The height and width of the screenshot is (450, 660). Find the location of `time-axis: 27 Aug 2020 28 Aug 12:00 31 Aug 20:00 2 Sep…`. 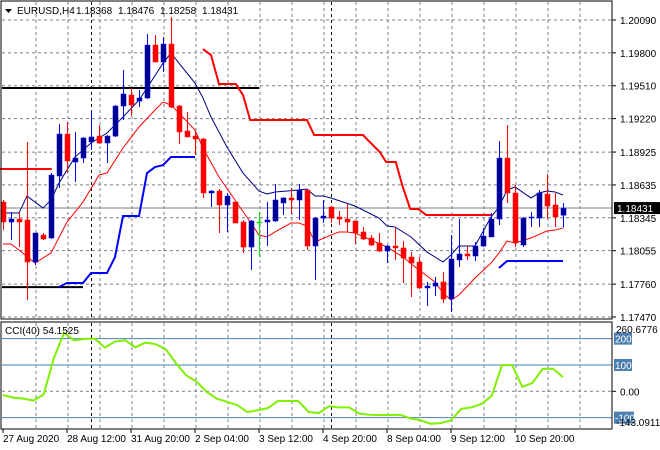

time-axis: 27 Aug 2020 28 Aug 12:00 31 Aug 20:00 2 Sep… is located at coordinates (288, 437).